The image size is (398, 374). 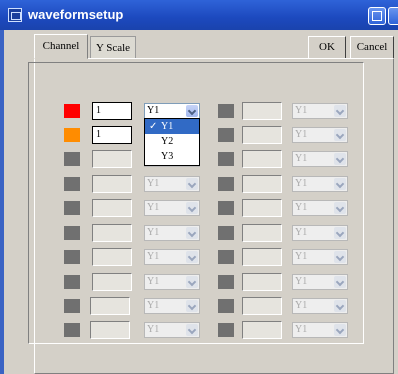 What do you see at coordinates (372, 47) in the screenshot?
I see `cancel-button: Cancel` at bounding box center [372, 47].